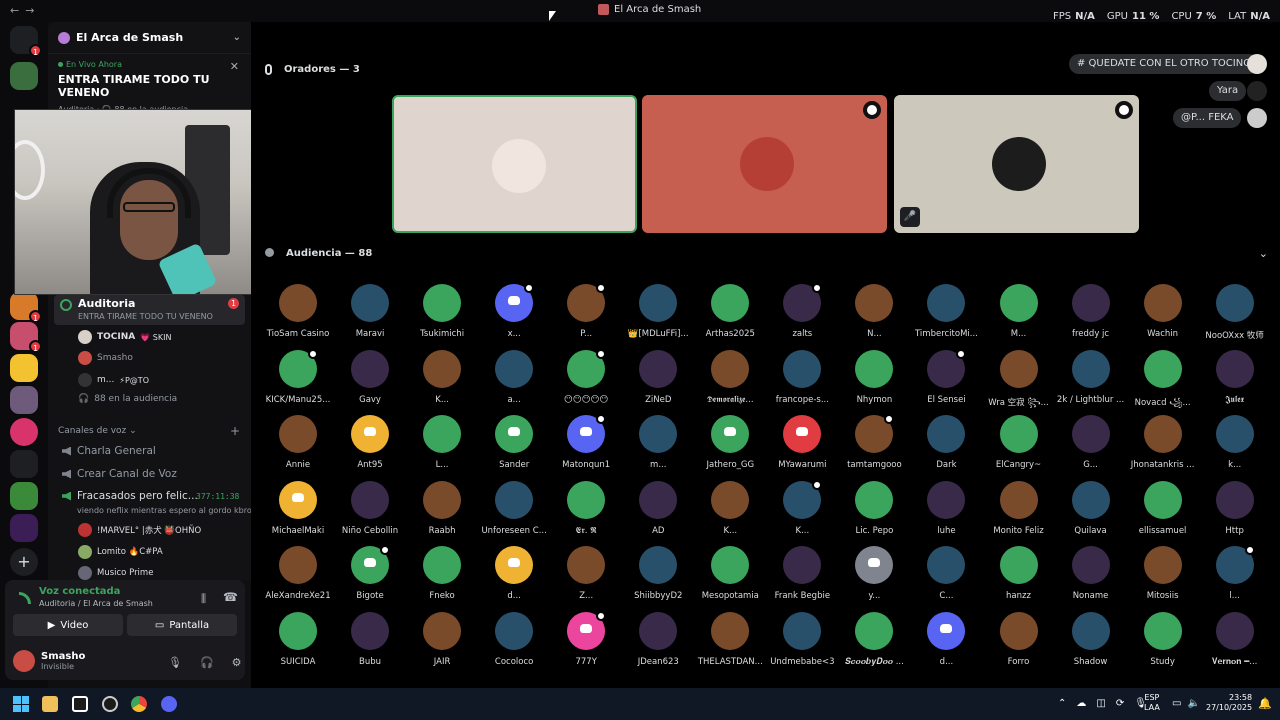 Image resolution: width=1280 pixels, height=720 pixels. What do you see at coordinates (1019, 573) in the screenshot?
I see `audience-member: hanzz` at bounding box center [1019, 573].